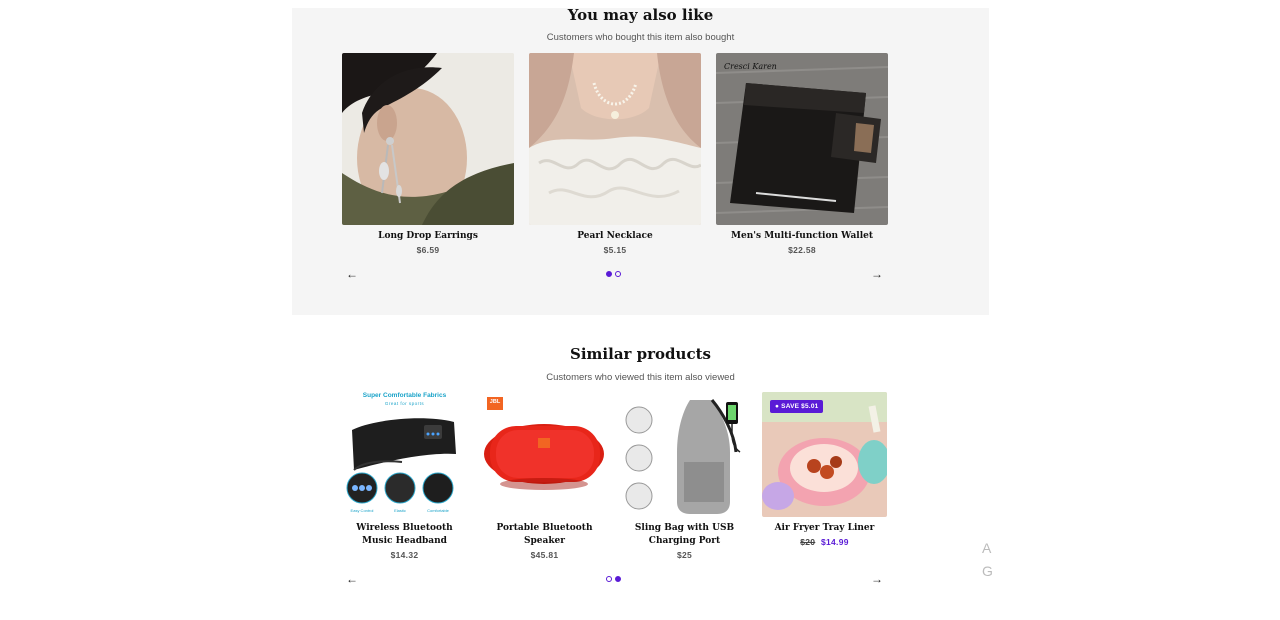 This screenshot has width=1280, height=620. Describe the element at coordinates (824, 454) in the screenshot. I see `product-image-air-fryer-liner: ● SAVE $5.01` at that location.